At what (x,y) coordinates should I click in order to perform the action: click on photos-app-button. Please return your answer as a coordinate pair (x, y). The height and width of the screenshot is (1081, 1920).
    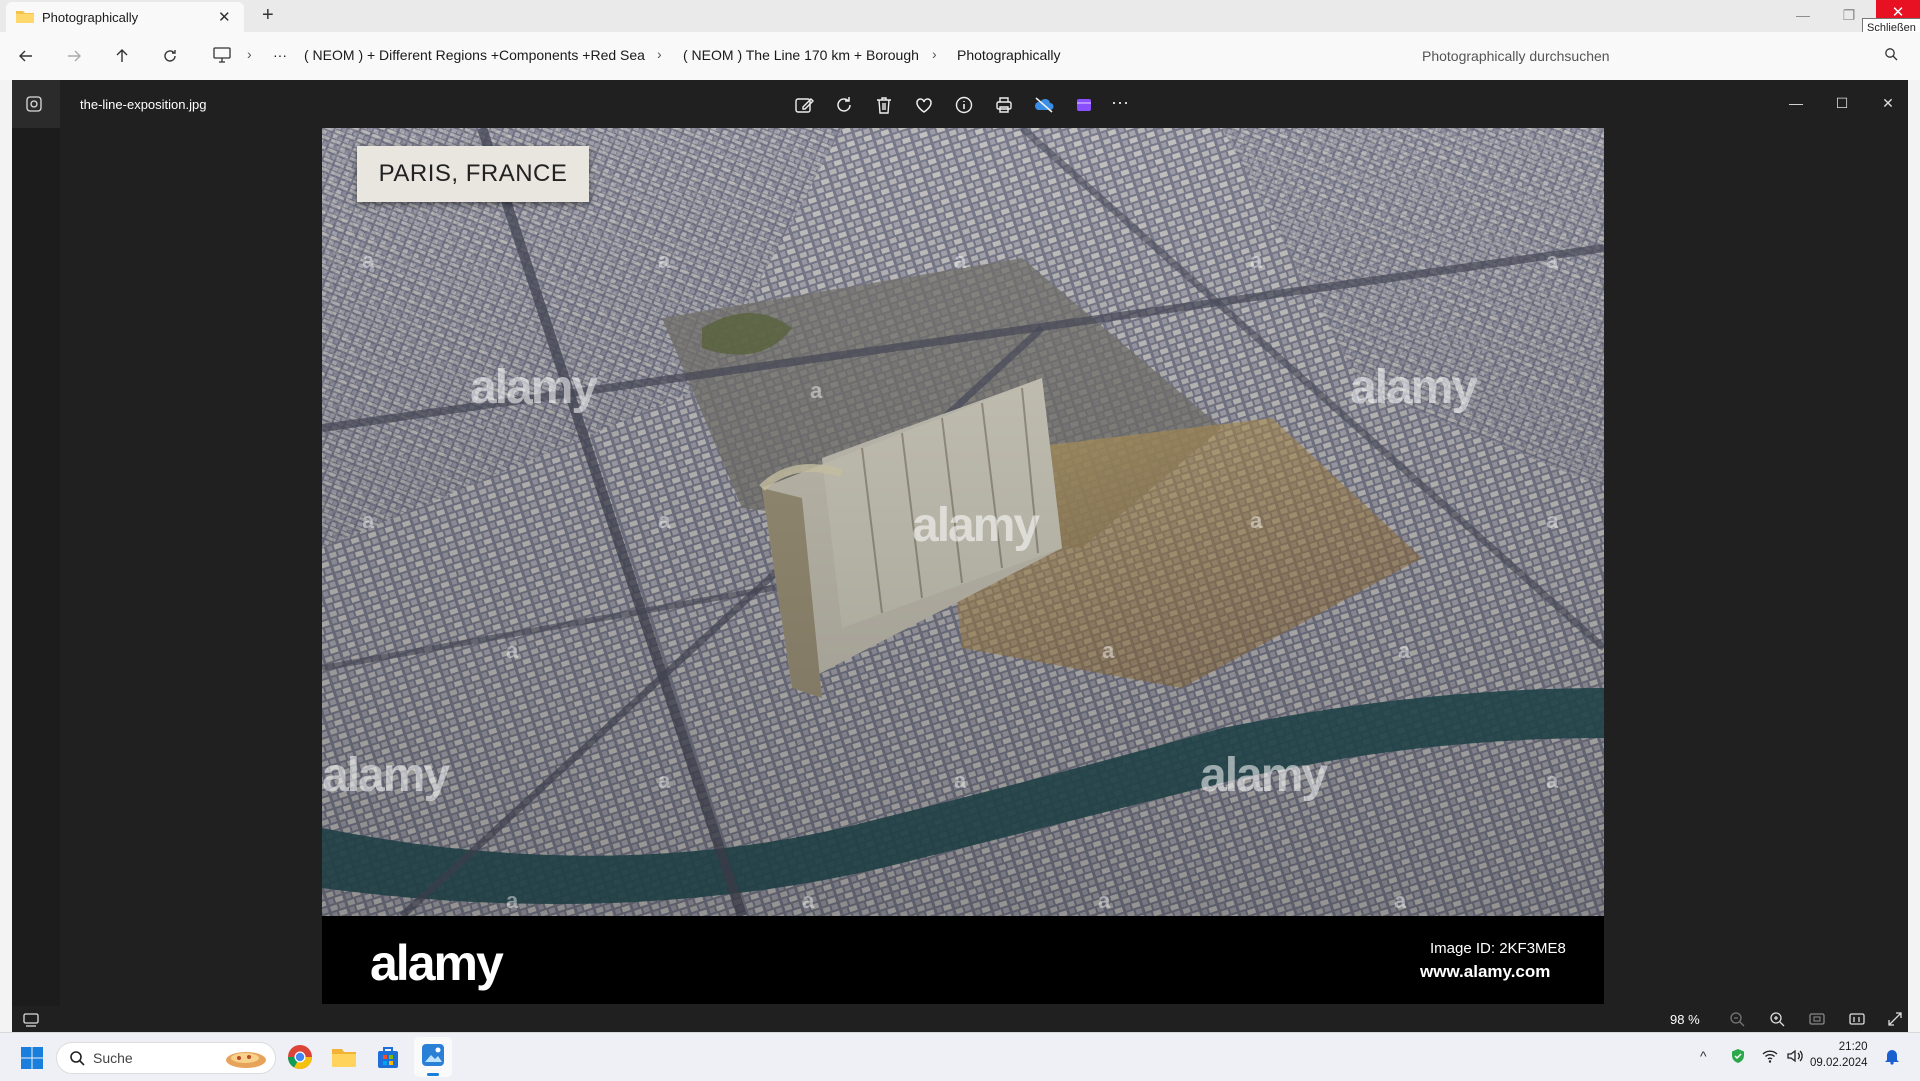
    Looking at the image, I should click on (36, 104).